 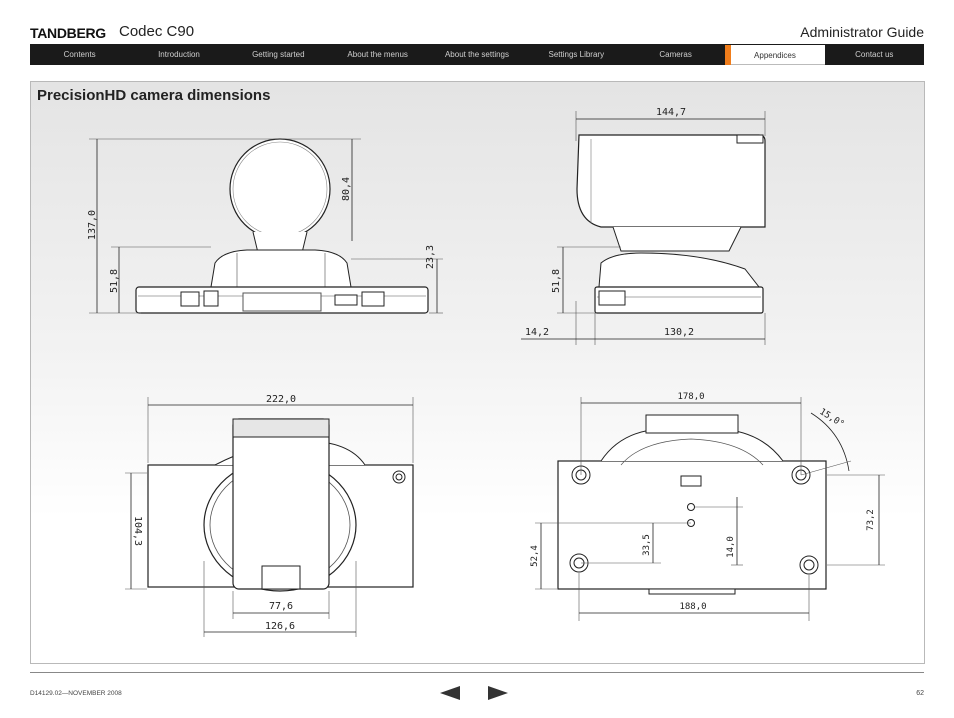 I want to click on next-page-arrow-icon, so click(x=498, y=693).